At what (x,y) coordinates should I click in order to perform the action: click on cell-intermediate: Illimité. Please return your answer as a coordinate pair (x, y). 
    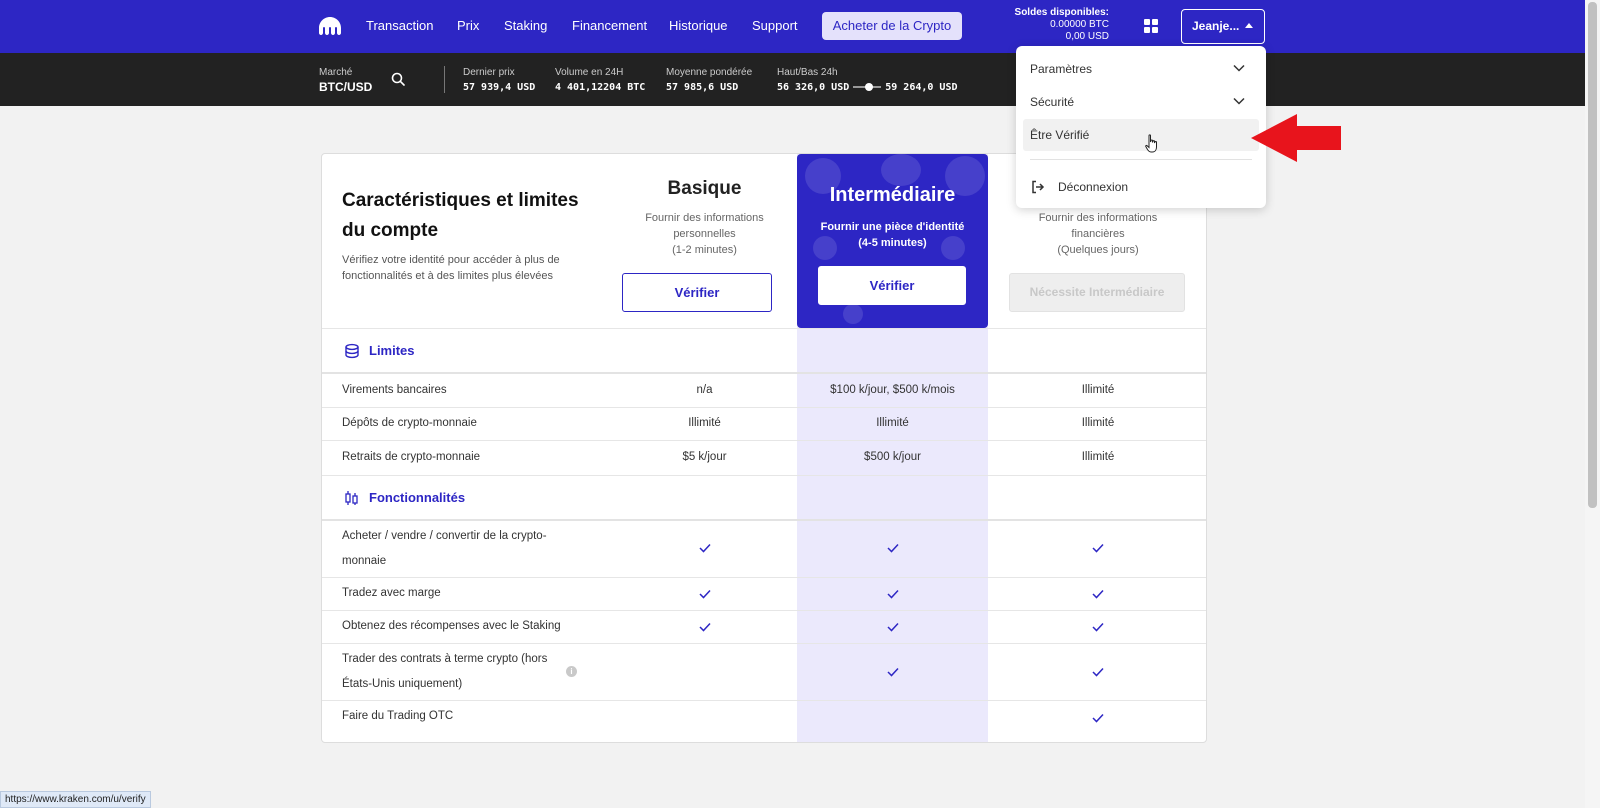
    Looking at the image, I should click on (892, 423).